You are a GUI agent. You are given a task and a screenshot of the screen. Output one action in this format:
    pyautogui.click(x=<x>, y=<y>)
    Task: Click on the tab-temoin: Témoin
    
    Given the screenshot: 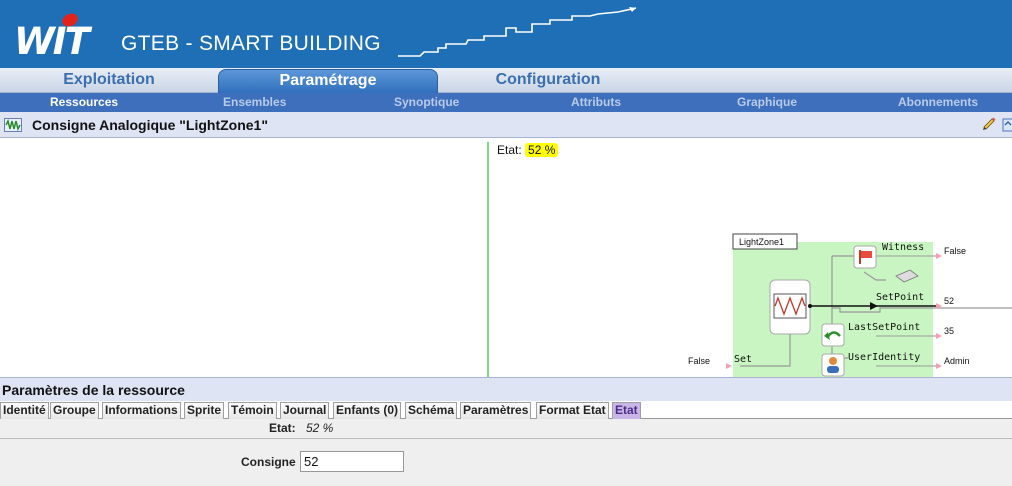 What is the action you would take?
    pyautogui.click(x=252, y=410)
    